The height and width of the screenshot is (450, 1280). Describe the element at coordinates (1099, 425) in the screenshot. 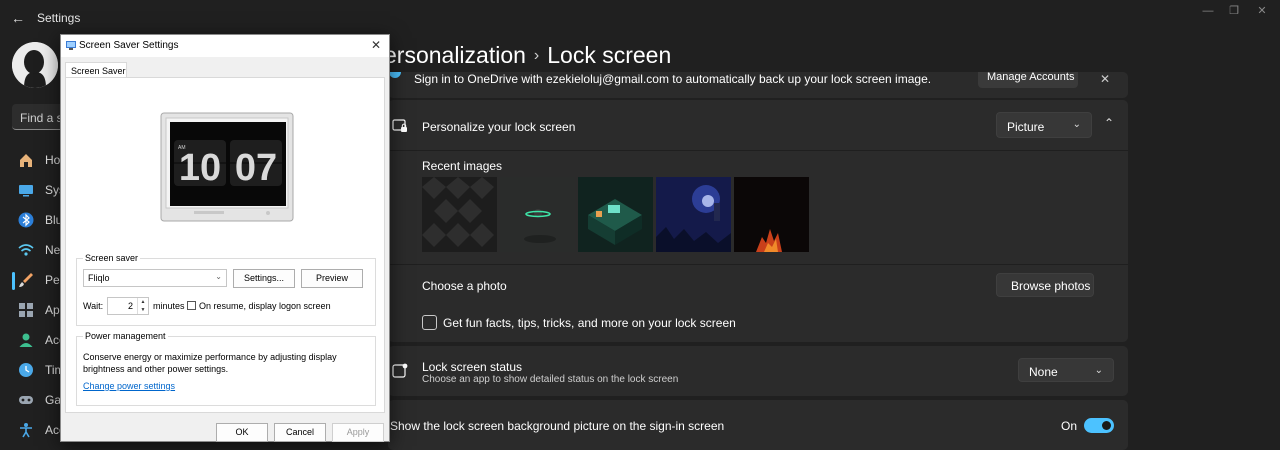

I see `sign-in-background-toggle` at that location.